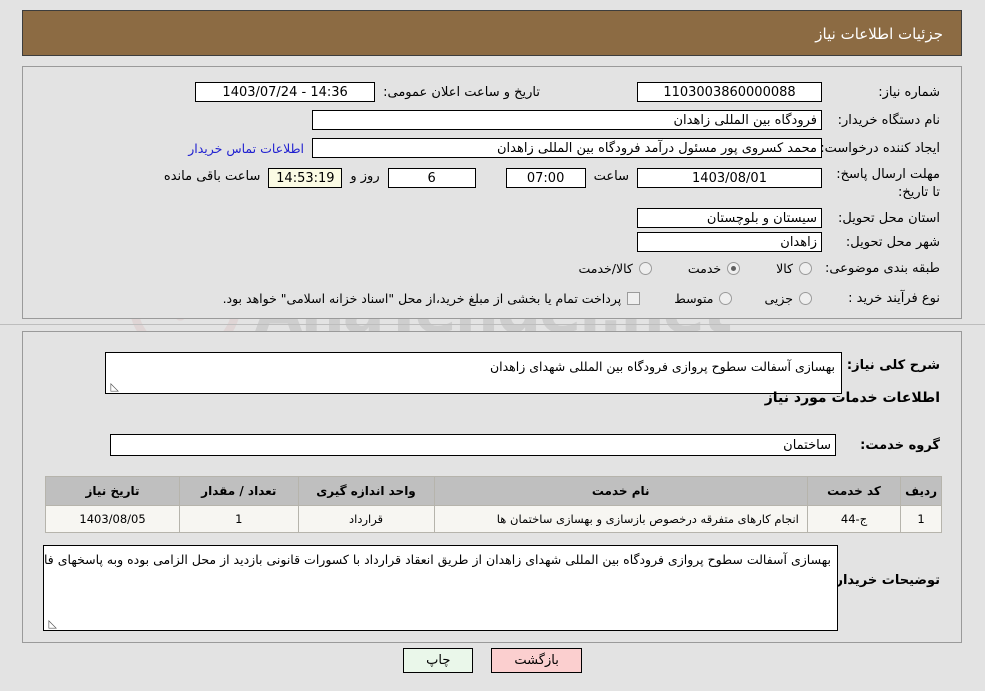 Image resolution: width=985 pixels, height=691 pixels. I want to click on general-description-label: شرح کلی نیاز:, so click(893, 365).